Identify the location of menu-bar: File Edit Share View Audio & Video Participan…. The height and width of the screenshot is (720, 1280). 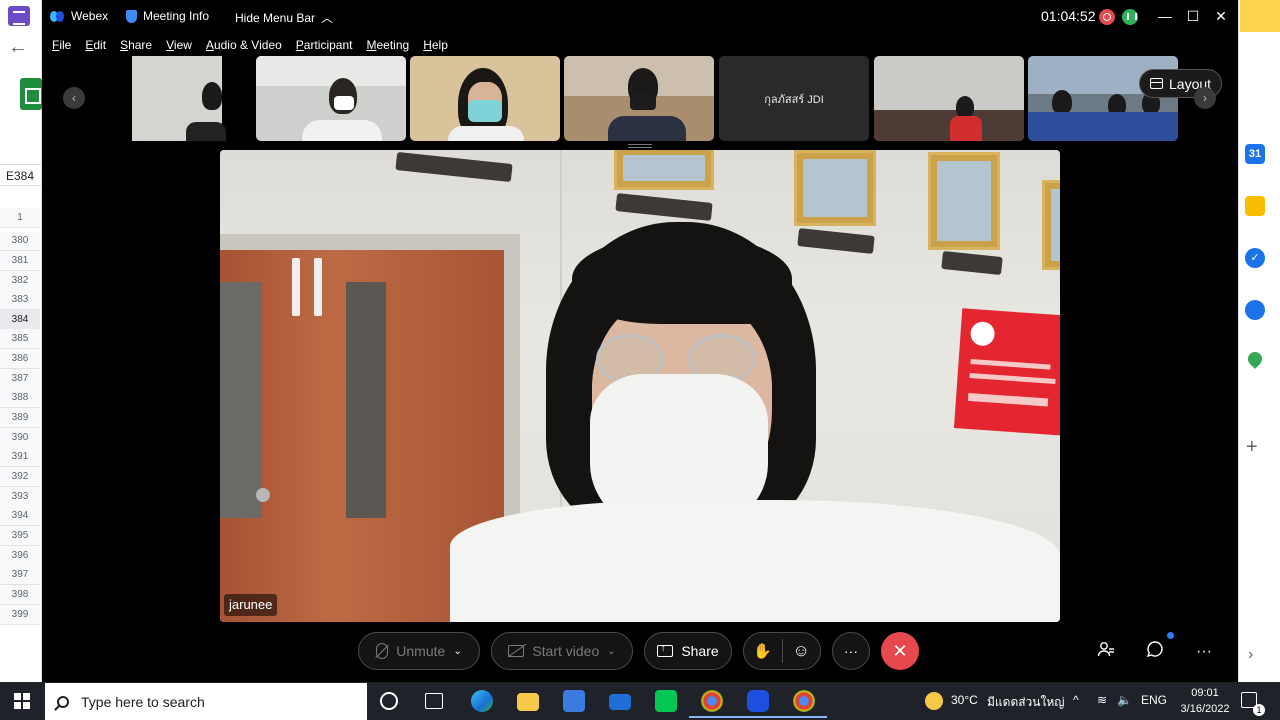
(640, 45).